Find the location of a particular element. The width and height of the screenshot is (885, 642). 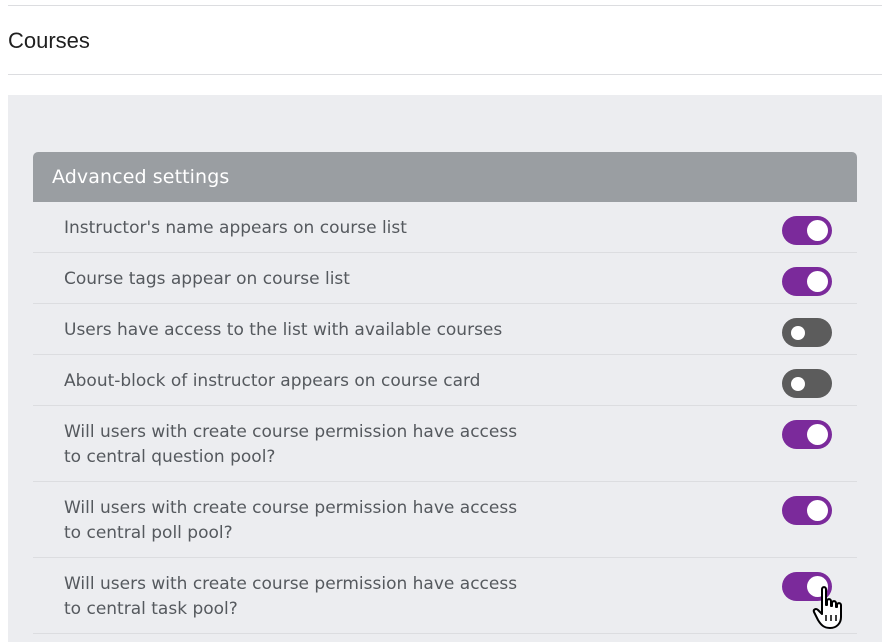

card-header-title: Advanced settings is located at coordinates (141, 177).